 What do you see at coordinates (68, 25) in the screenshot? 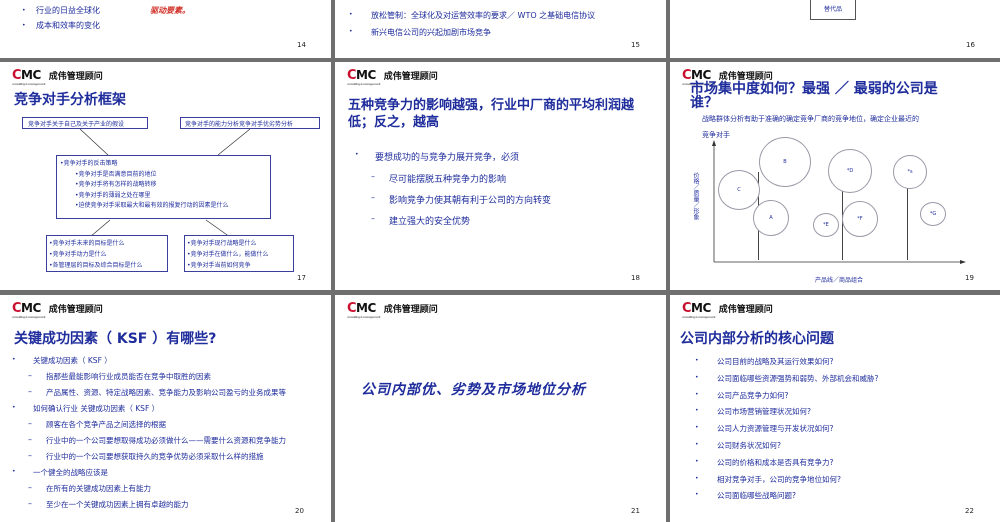
I see `slide-14-bullet: 成本和效率的变化` at bounding box center [68, 25].